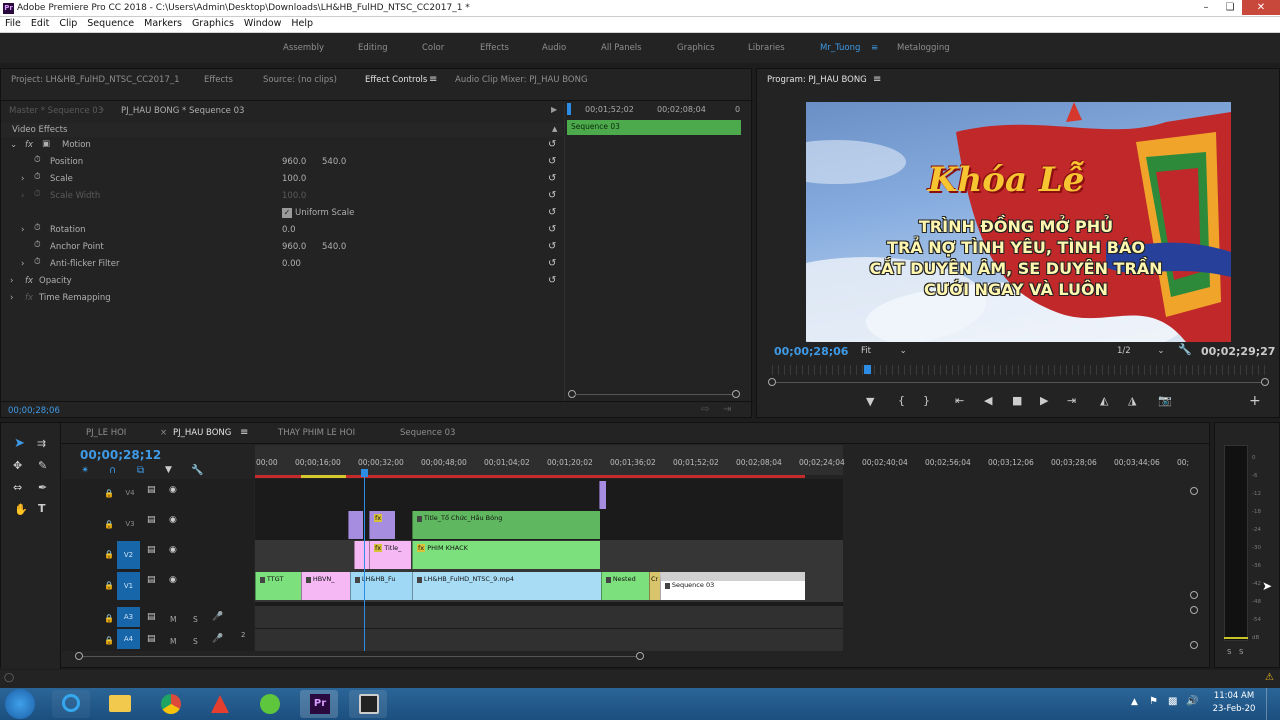 This screenshot has height=720, width=1280. What do you see at coordinates (217, 617) in the screenshot?
I see `microphone-icon: 🎤` at bounding box center [217, 617].